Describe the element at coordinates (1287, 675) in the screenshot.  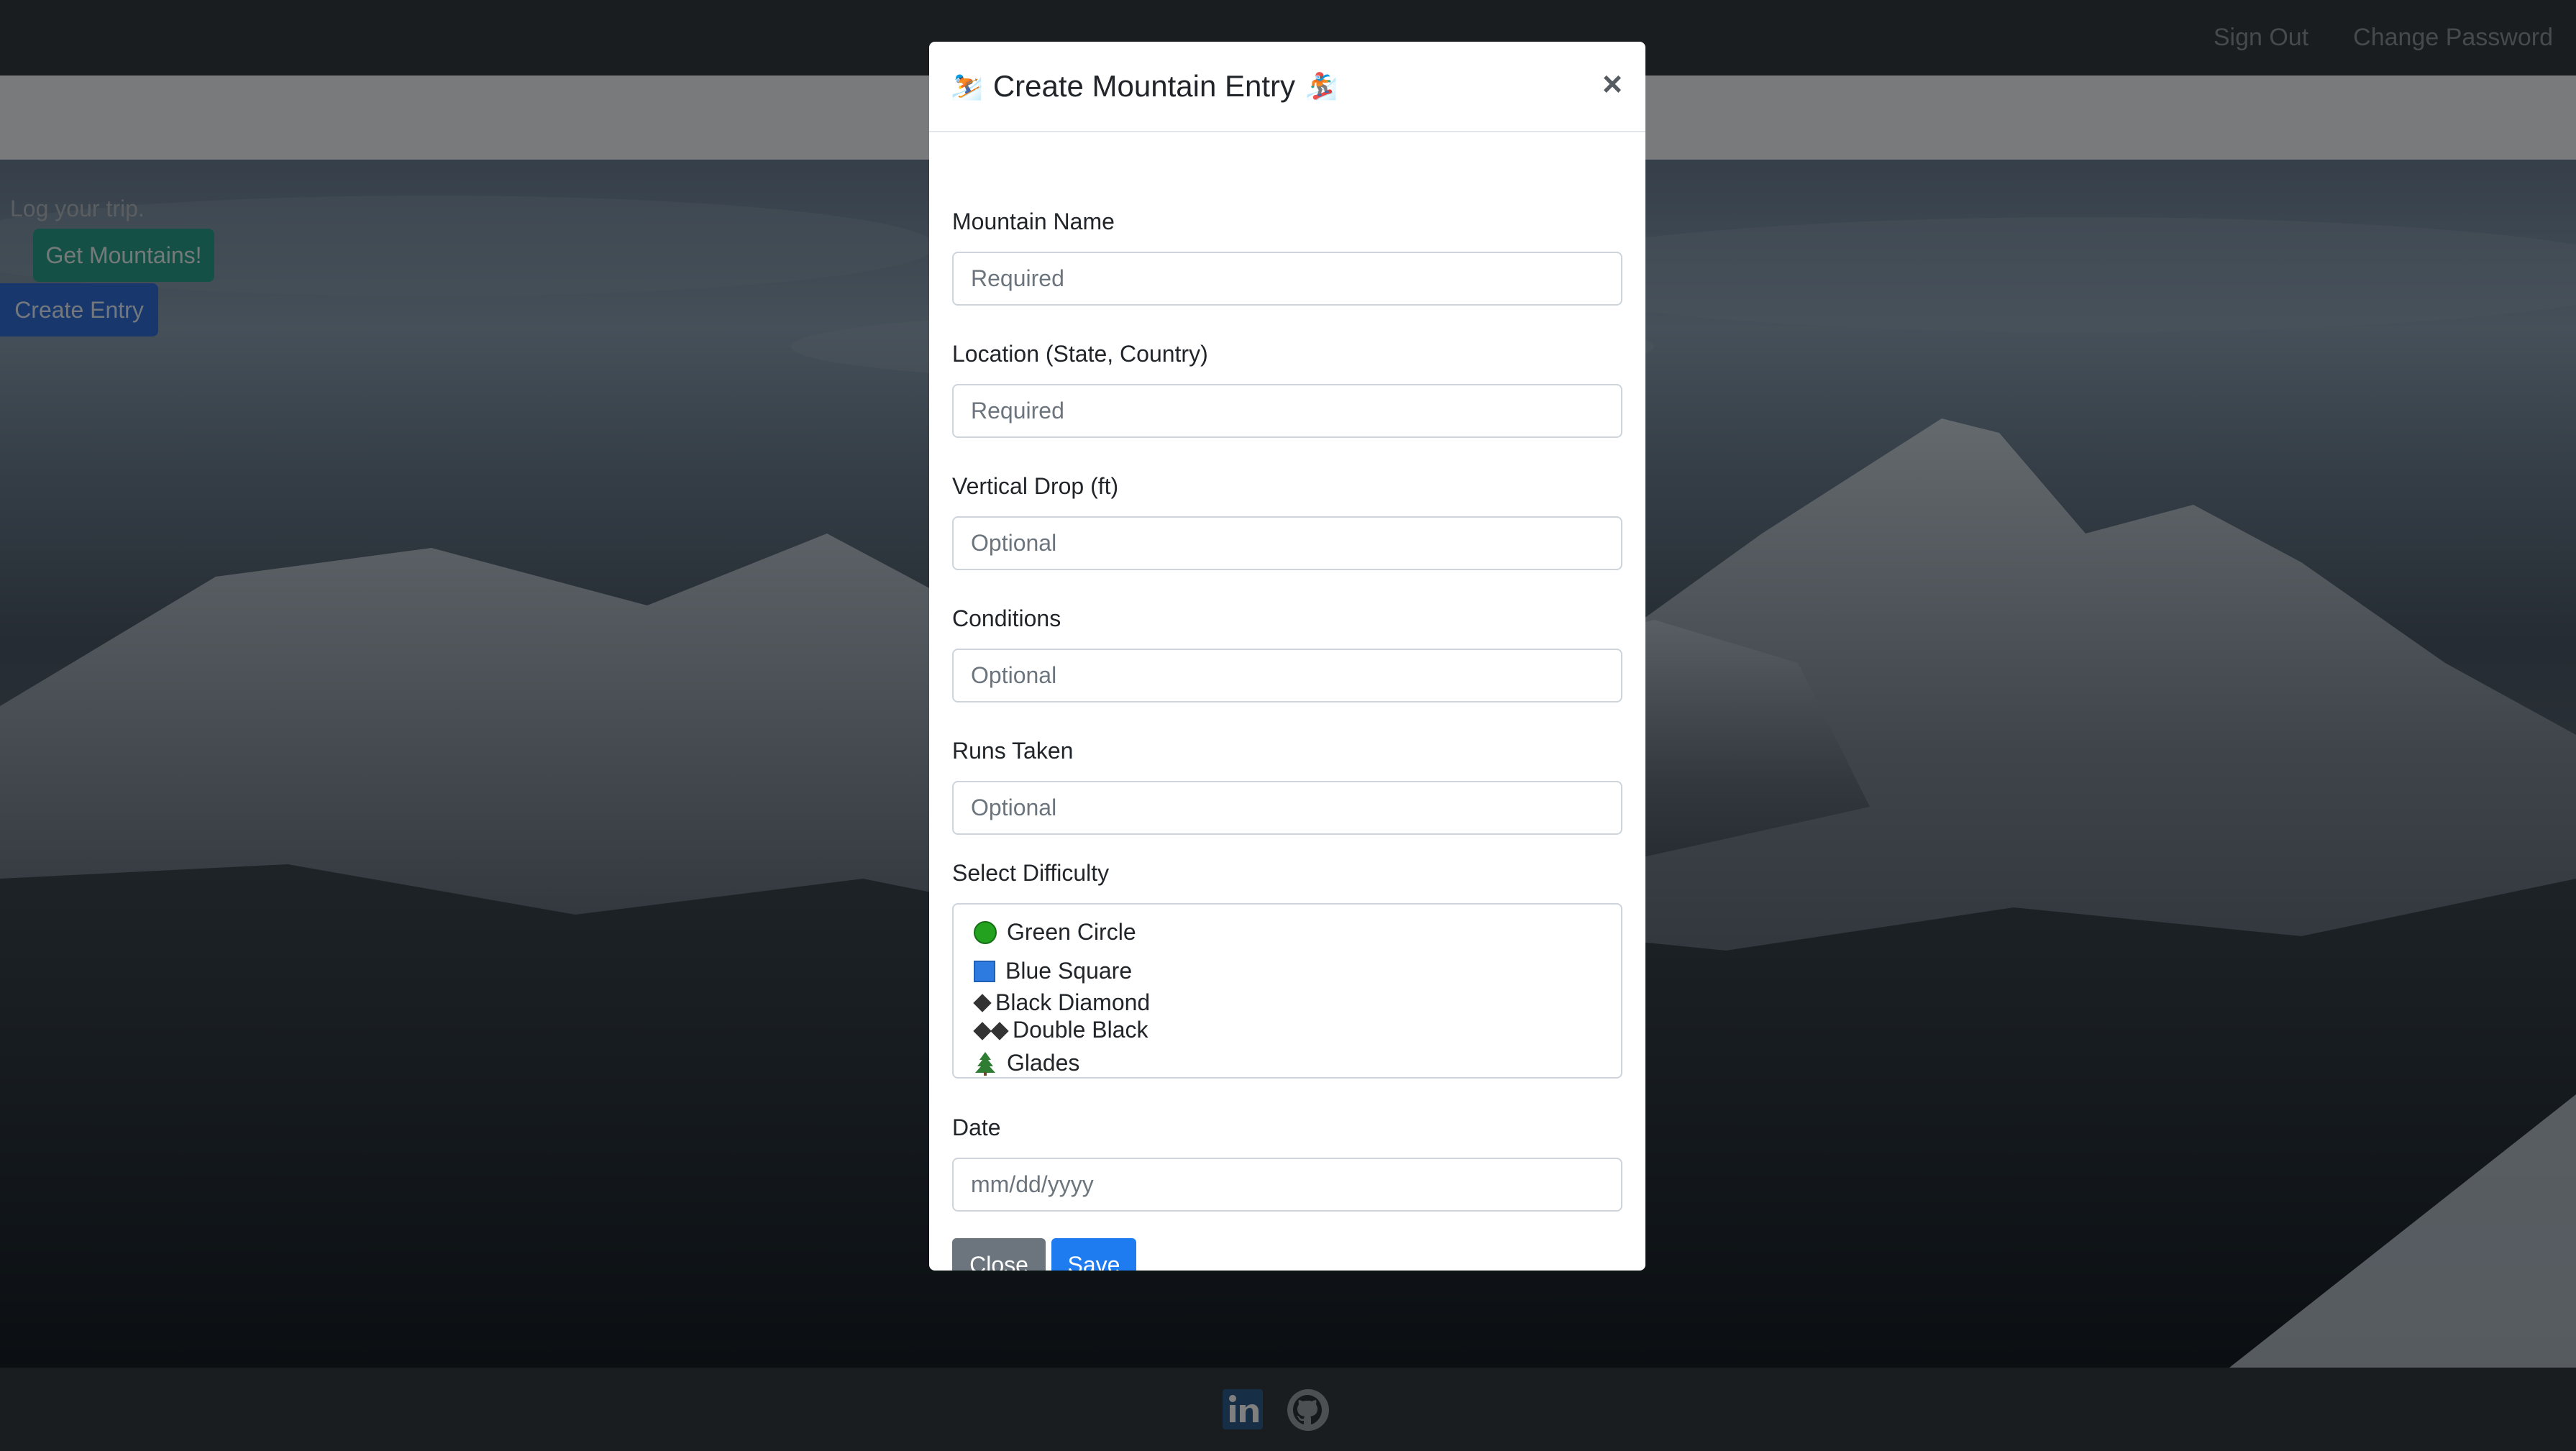
I see `conditions-input` at that location.